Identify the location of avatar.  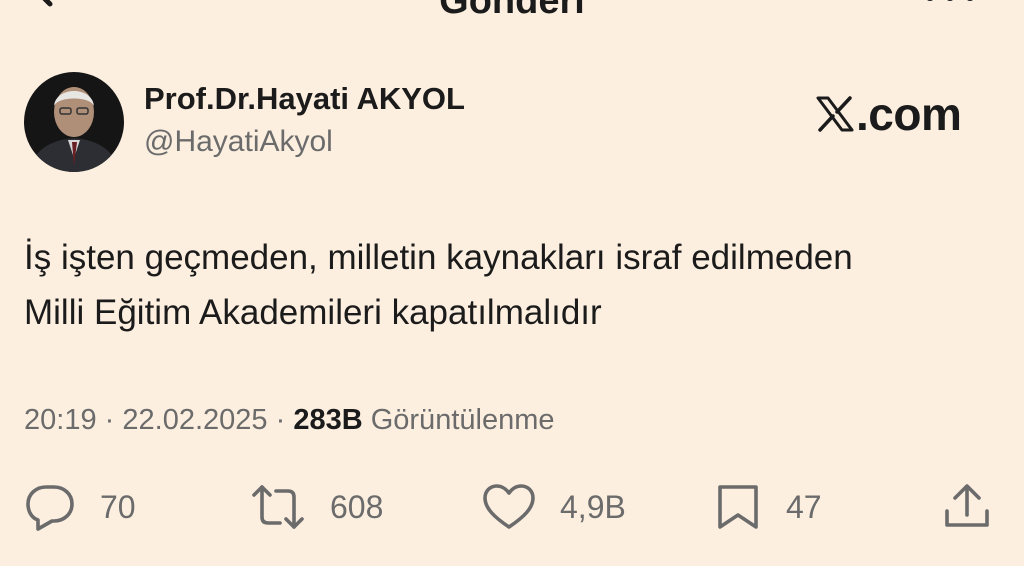
(74, 122).